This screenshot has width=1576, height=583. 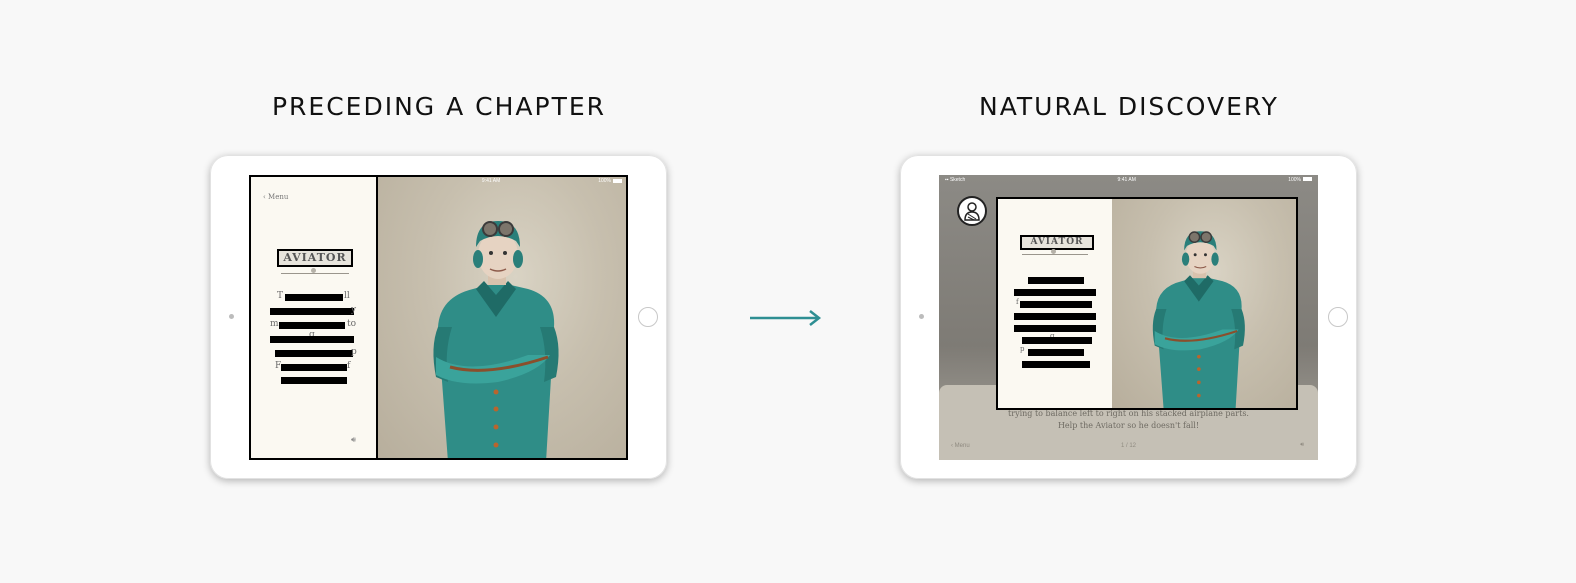 I want to click on caption-line-2: Help the Aviator so he doesn't fall!, so click(x=1128, y=425).